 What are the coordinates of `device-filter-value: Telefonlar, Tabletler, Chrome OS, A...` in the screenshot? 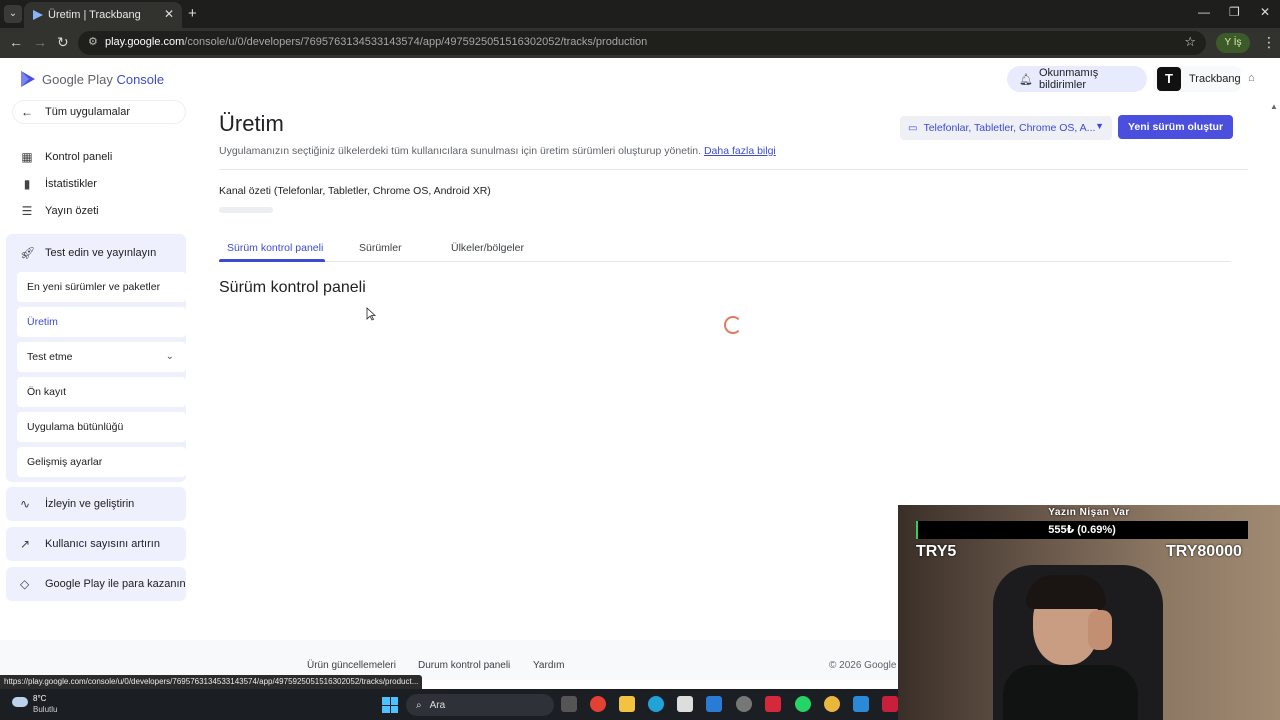 It's located at (1009, 128).